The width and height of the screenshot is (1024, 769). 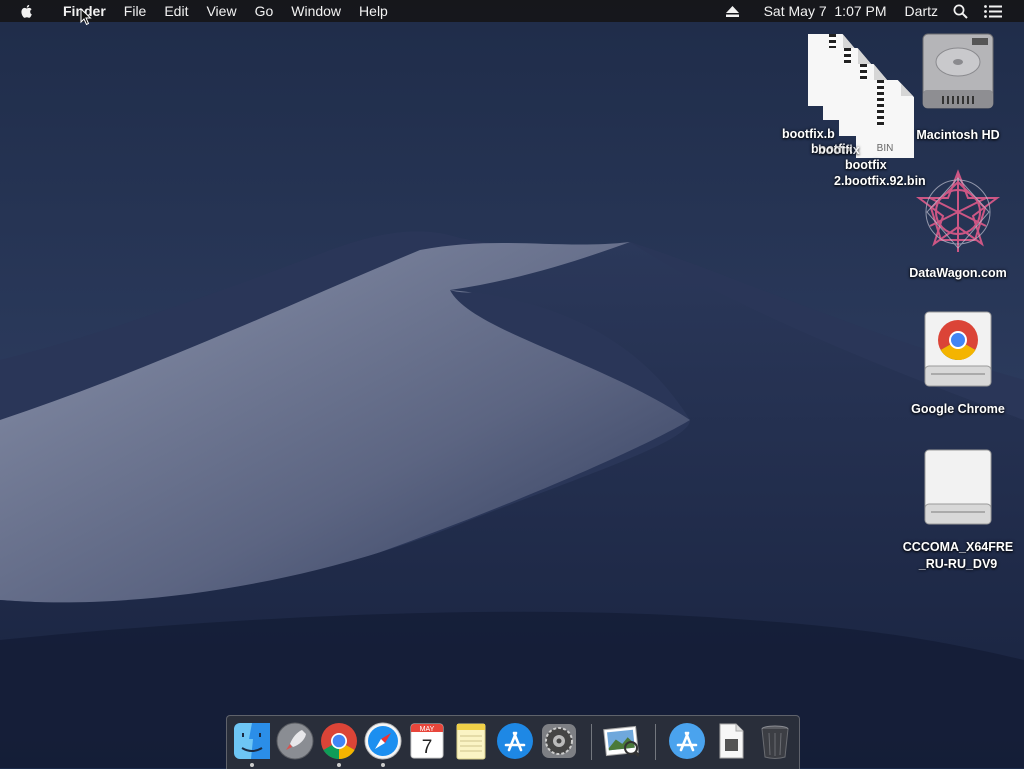 I want to click on mouse-pointer-icon, so click(x=86, y=17).